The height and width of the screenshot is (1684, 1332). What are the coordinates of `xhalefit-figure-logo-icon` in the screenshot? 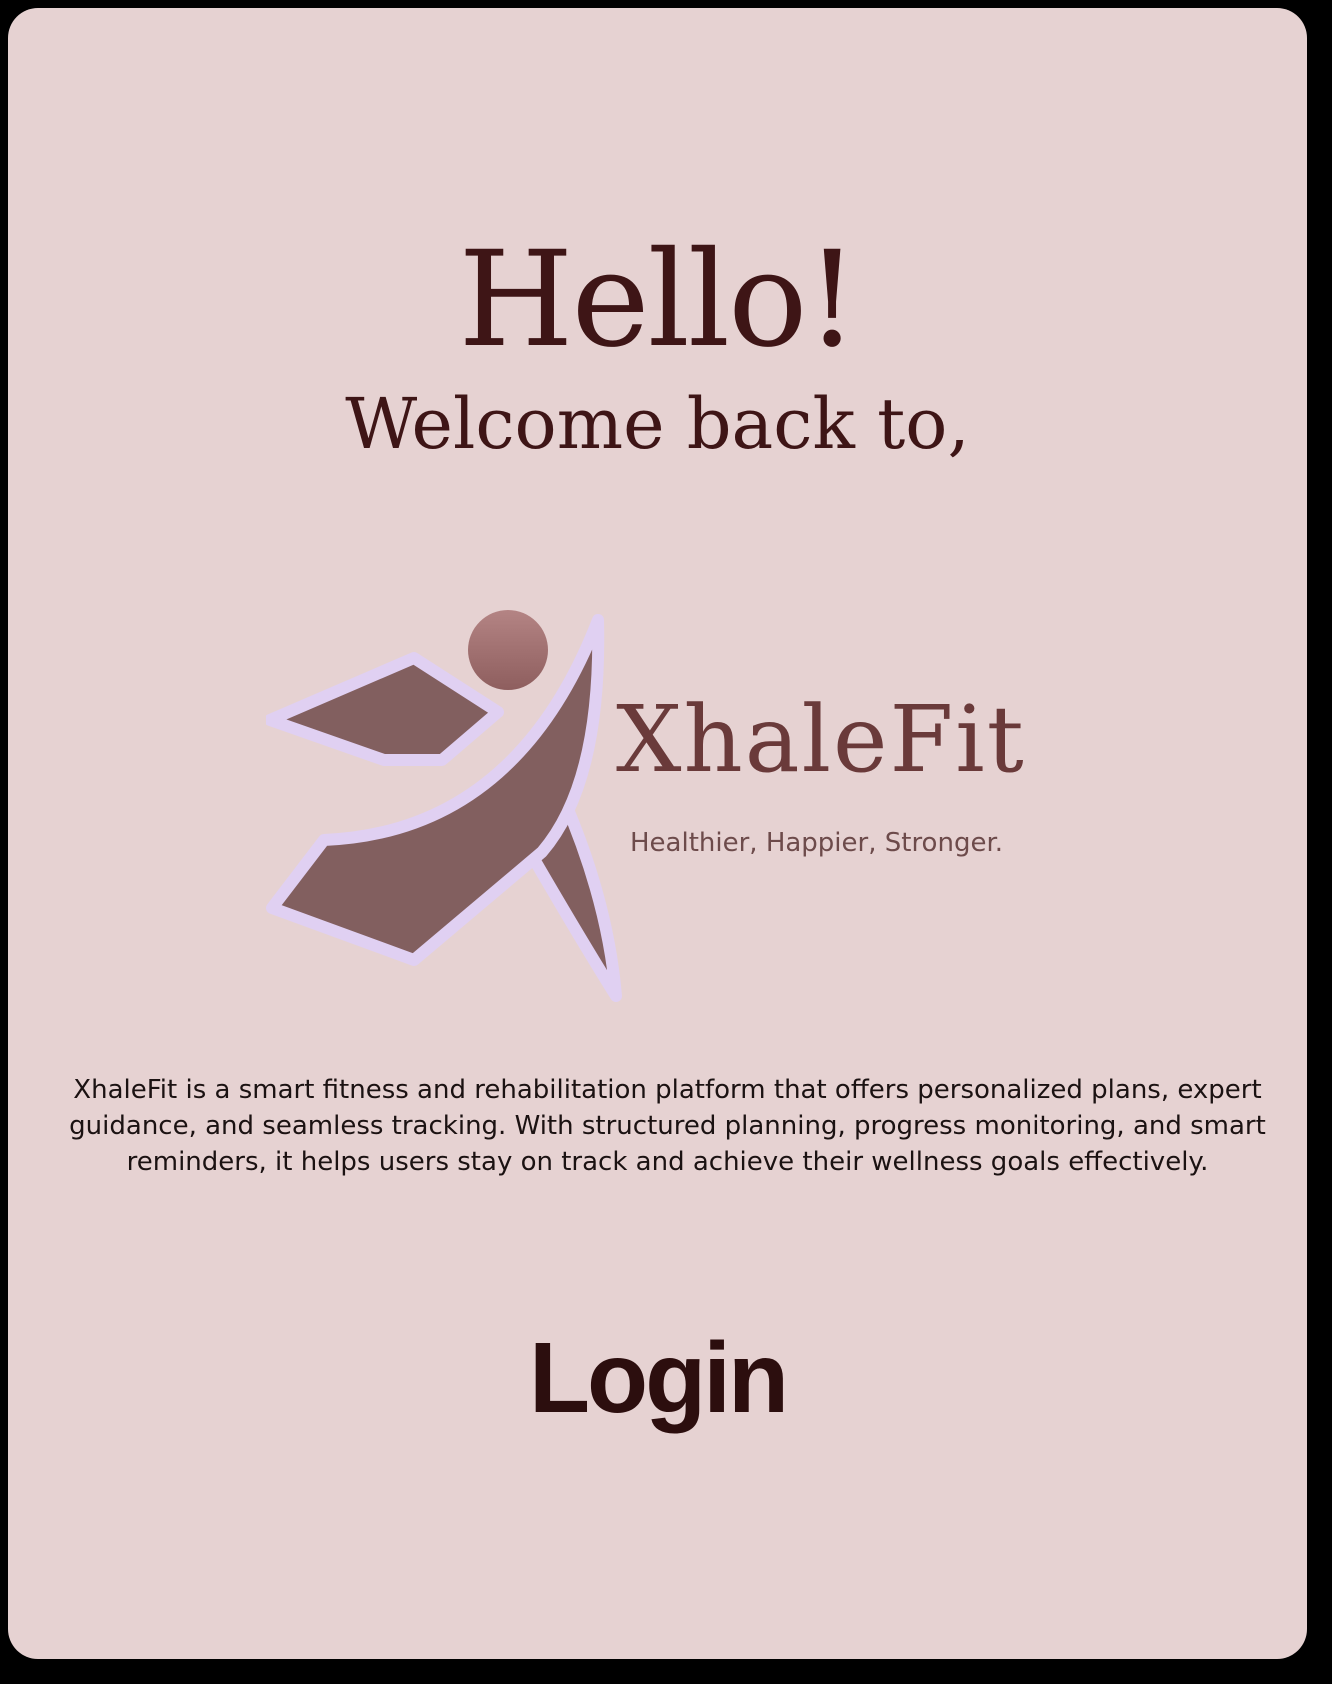 It's located at (444, 806).